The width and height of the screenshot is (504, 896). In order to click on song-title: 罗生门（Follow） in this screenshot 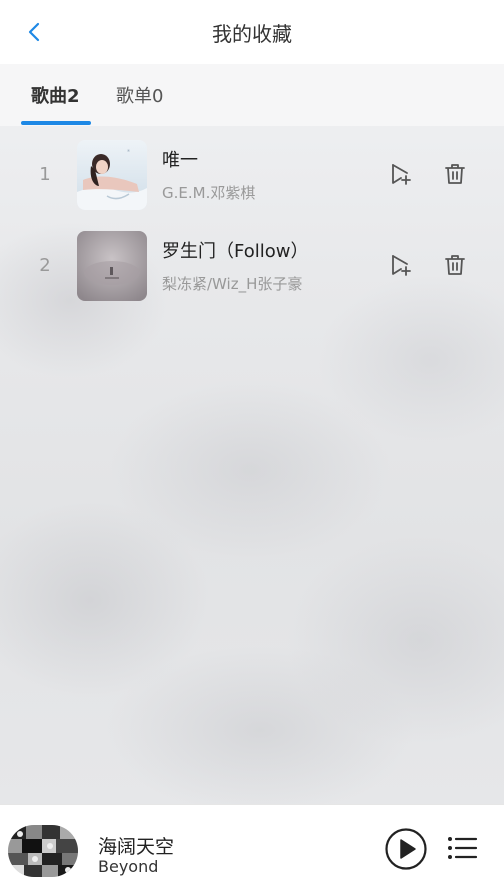, I will do `click(235, 251)`.